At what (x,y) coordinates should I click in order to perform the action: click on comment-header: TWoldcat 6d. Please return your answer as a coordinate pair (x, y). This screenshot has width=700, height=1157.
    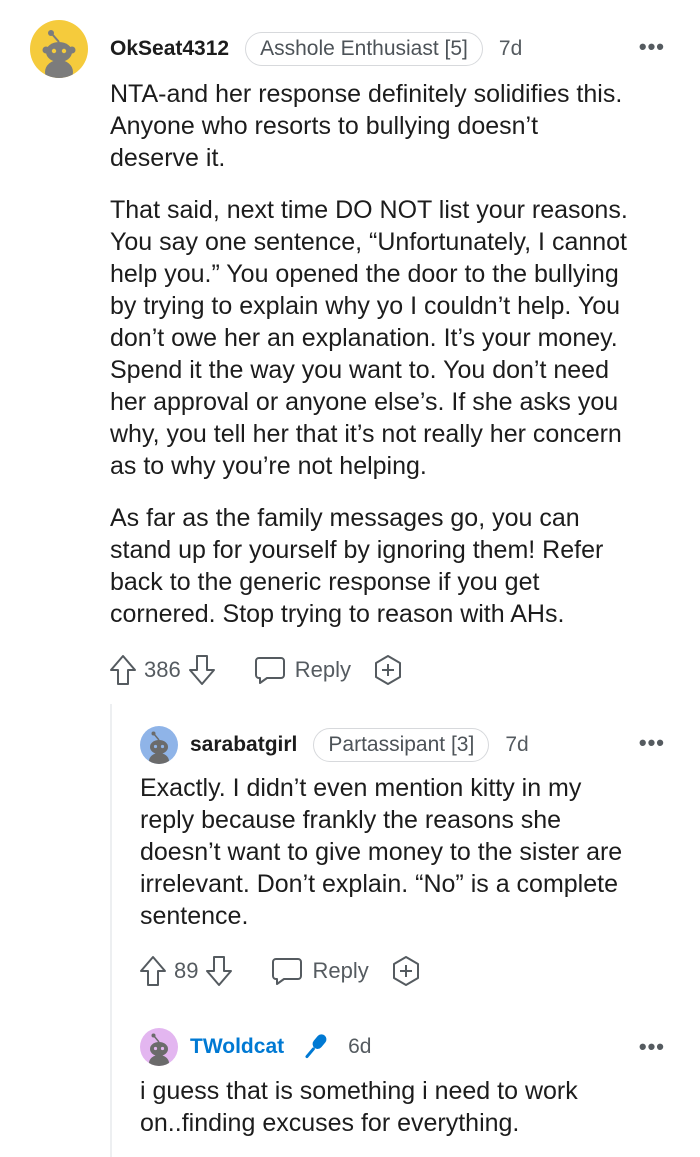
    Looking at the image, I should click on (280, 1047).